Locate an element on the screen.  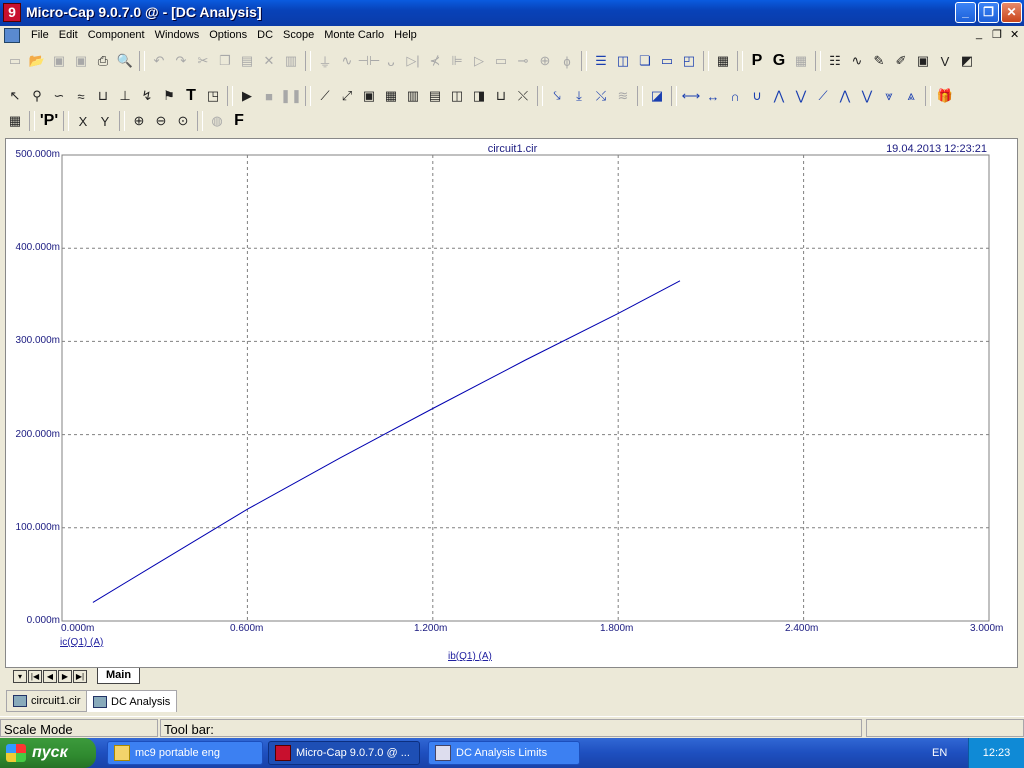
restore-button: ❐ is located at coordinates (988, 12).